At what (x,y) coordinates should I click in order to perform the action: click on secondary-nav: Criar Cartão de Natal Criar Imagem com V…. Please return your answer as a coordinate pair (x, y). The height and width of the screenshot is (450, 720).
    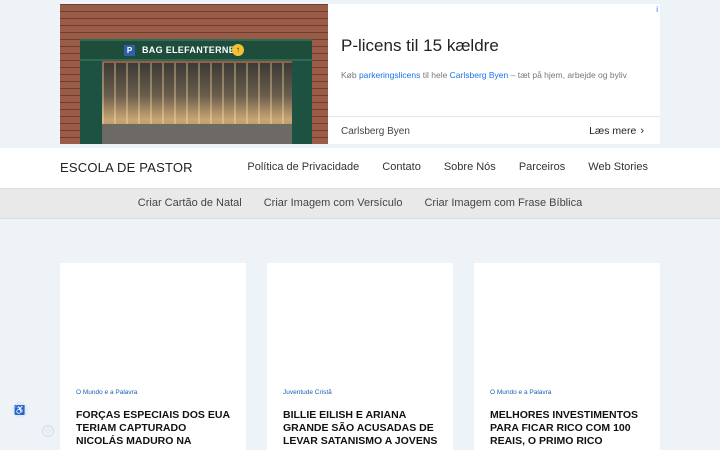
    Looking at the image, I should click on (360, 203).